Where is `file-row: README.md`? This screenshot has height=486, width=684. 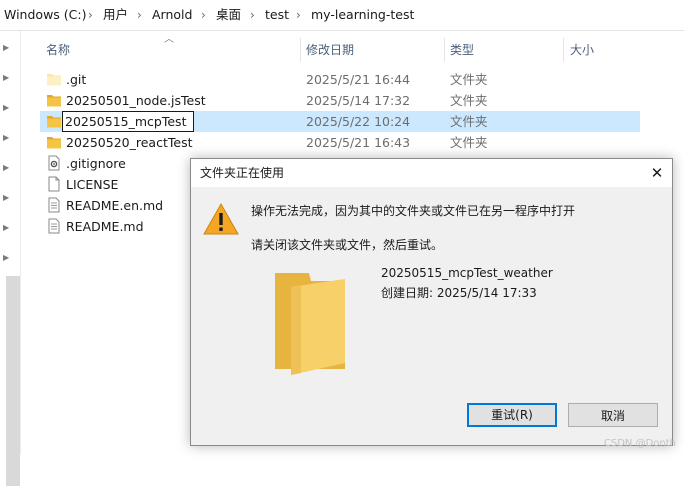
file-row: README.md is located at coordinates (115, 226).